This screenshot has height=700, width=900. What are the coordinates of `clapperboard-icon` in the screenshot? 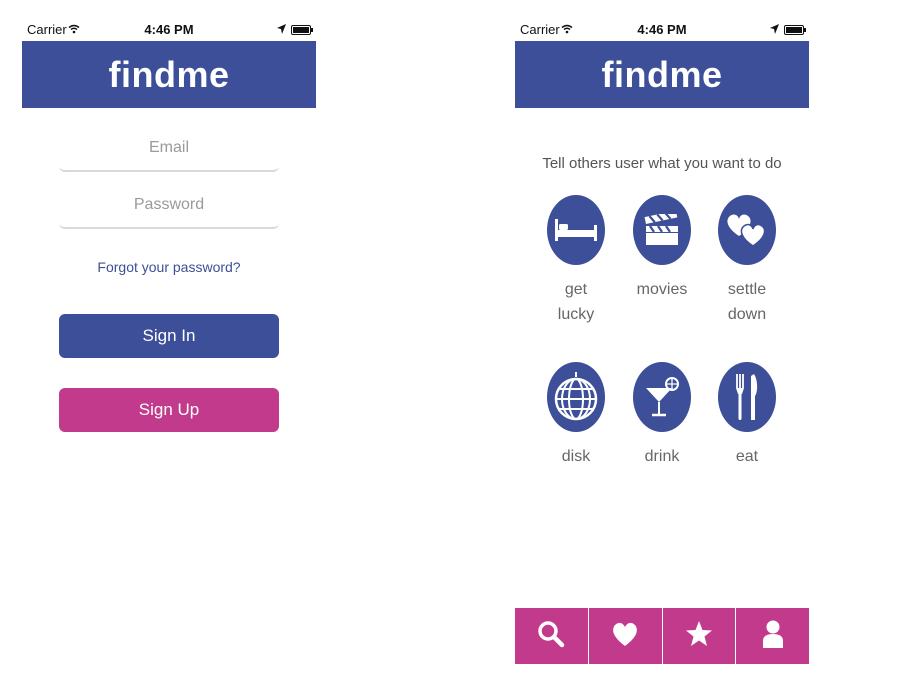 It's located at (662, 230).